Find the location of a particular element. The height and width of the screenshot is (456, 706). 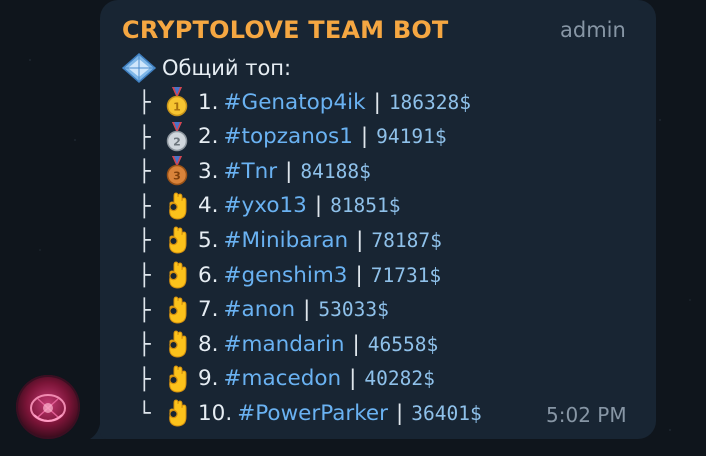

amount-value: 46558$ is located at coordinates (403, 344).